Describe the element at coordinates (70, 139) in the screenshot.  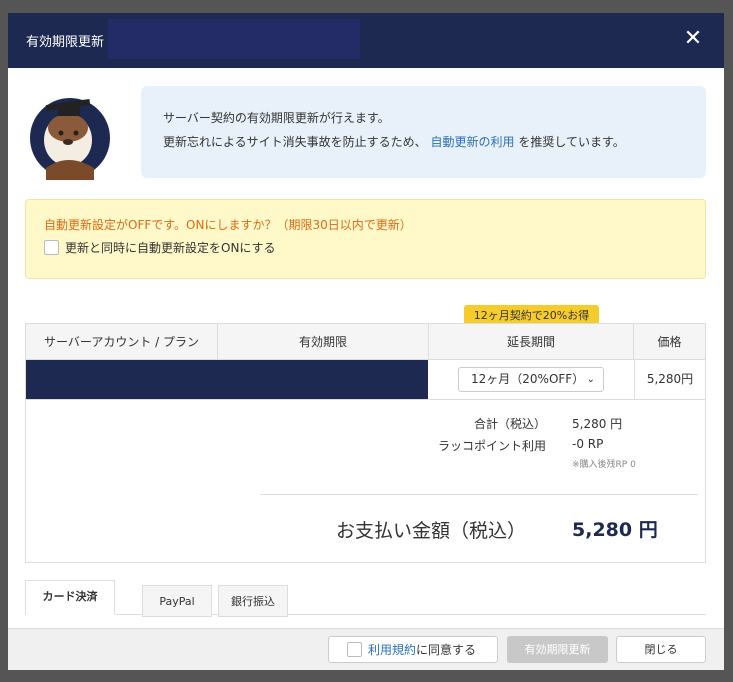
I see `otter-mascot-icon` at that location.